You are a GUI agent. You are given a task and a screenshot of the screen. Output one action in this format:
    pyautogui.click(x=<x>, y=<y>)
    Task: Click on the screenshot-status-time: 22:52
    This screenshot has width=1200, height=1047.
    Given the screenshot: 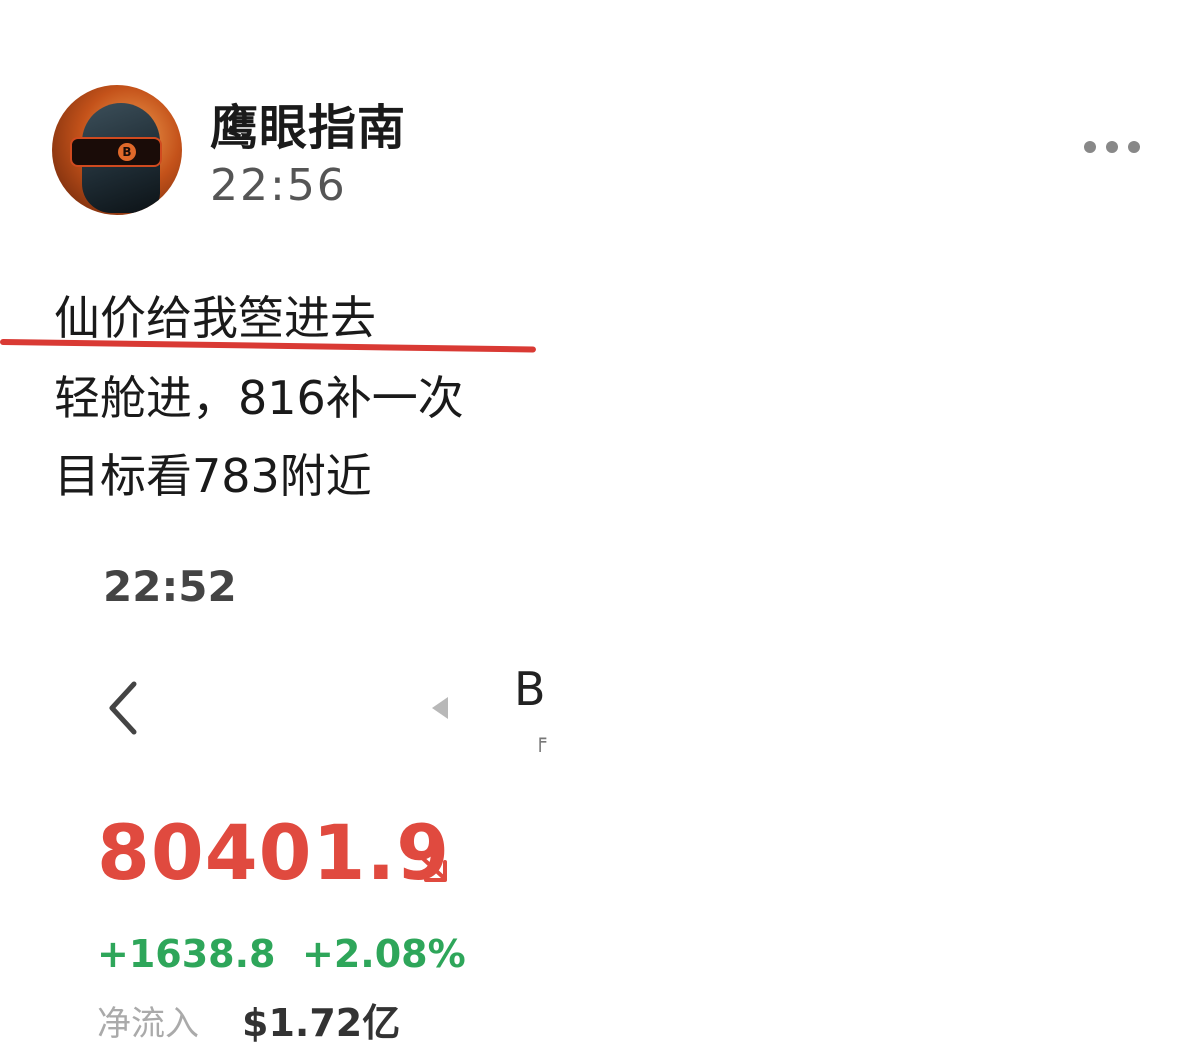 What is the action you would take?
    pyautogui.click(x=170, y=586)
    